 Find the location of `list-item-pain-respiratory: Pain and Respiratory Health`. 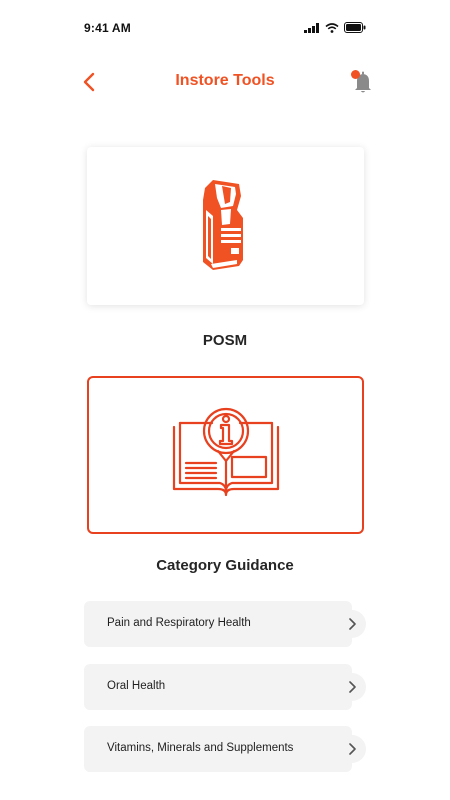

list-item-pain-respiratory: Pain and Respiratory Health is located at coordinates (225, 624).